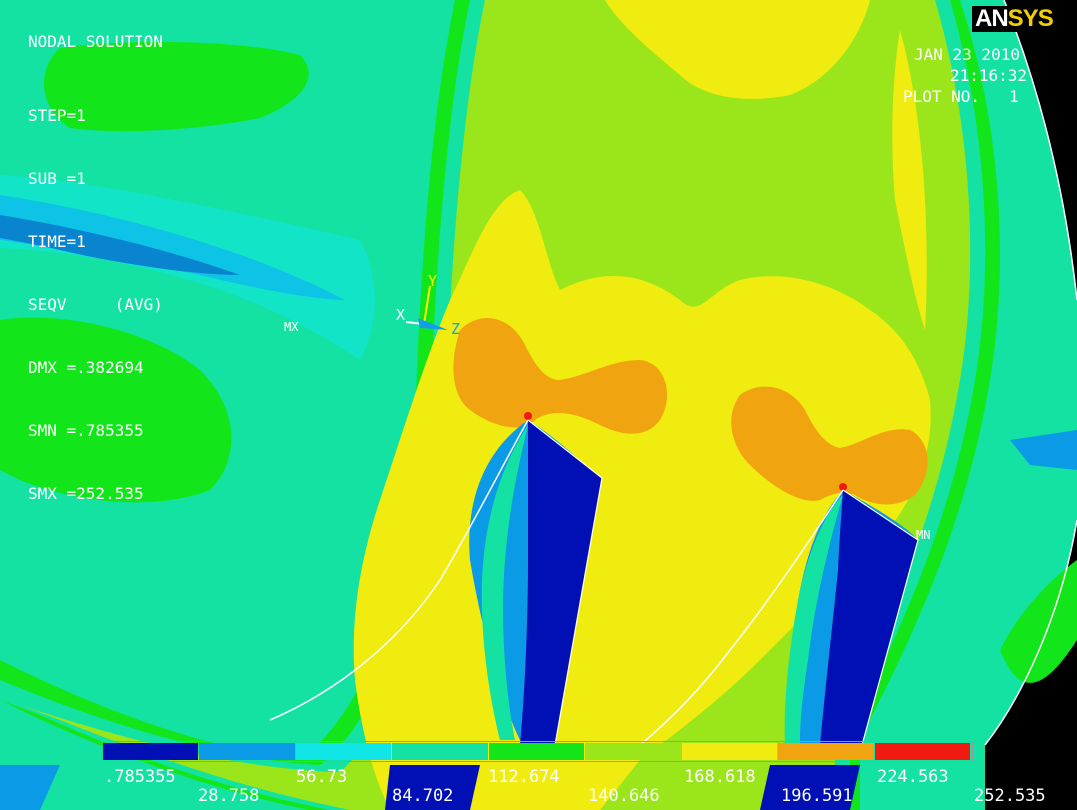  I want to click on triad-y-label: Y, so click(433, 281).